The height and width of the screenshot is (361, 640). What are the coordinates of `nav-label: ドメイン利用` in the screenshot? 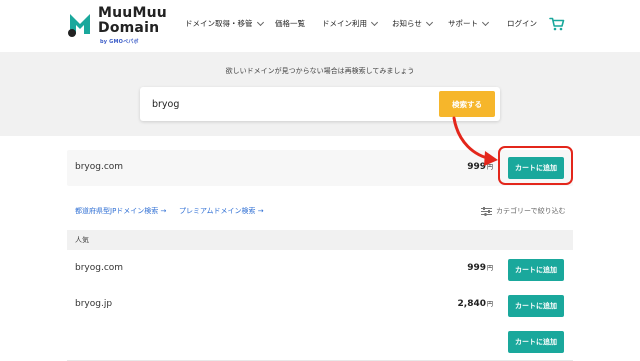 It's located at (344, 23).